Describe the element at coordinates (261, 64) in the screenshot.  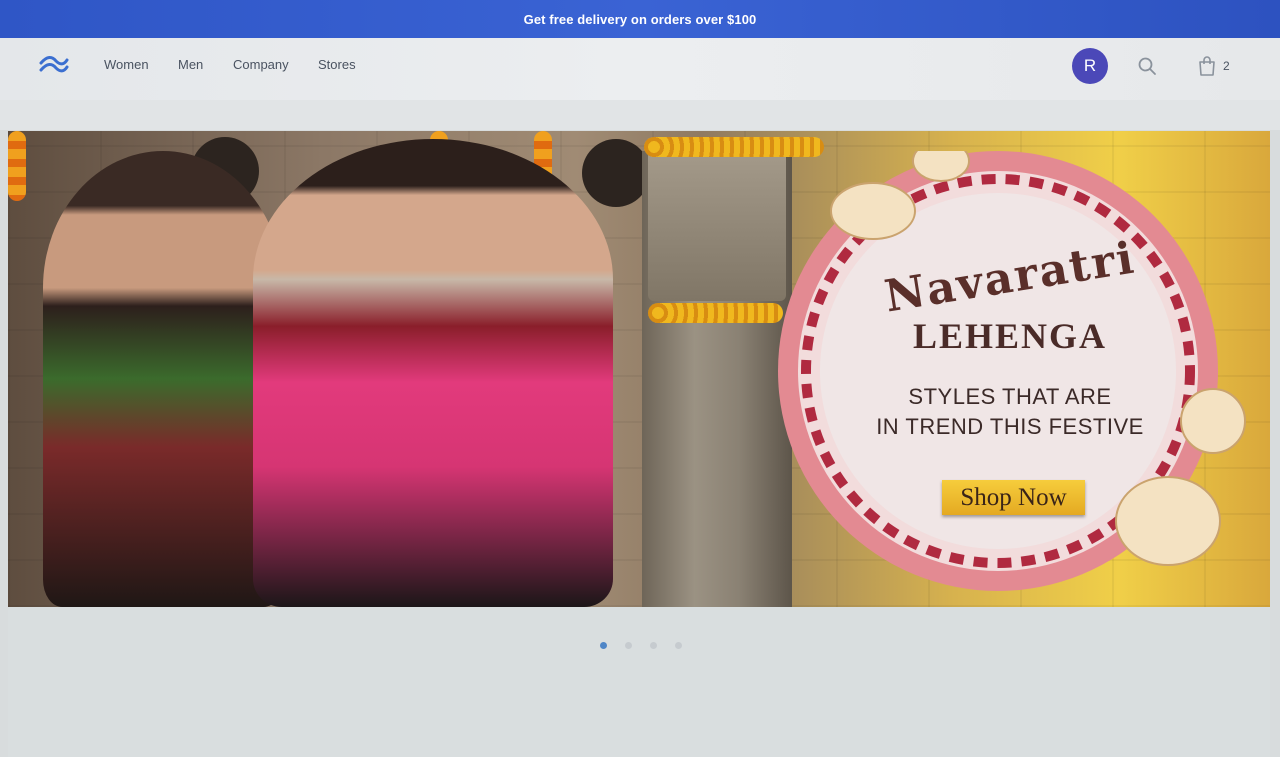
I see `nav-link-company: Company` at that location.